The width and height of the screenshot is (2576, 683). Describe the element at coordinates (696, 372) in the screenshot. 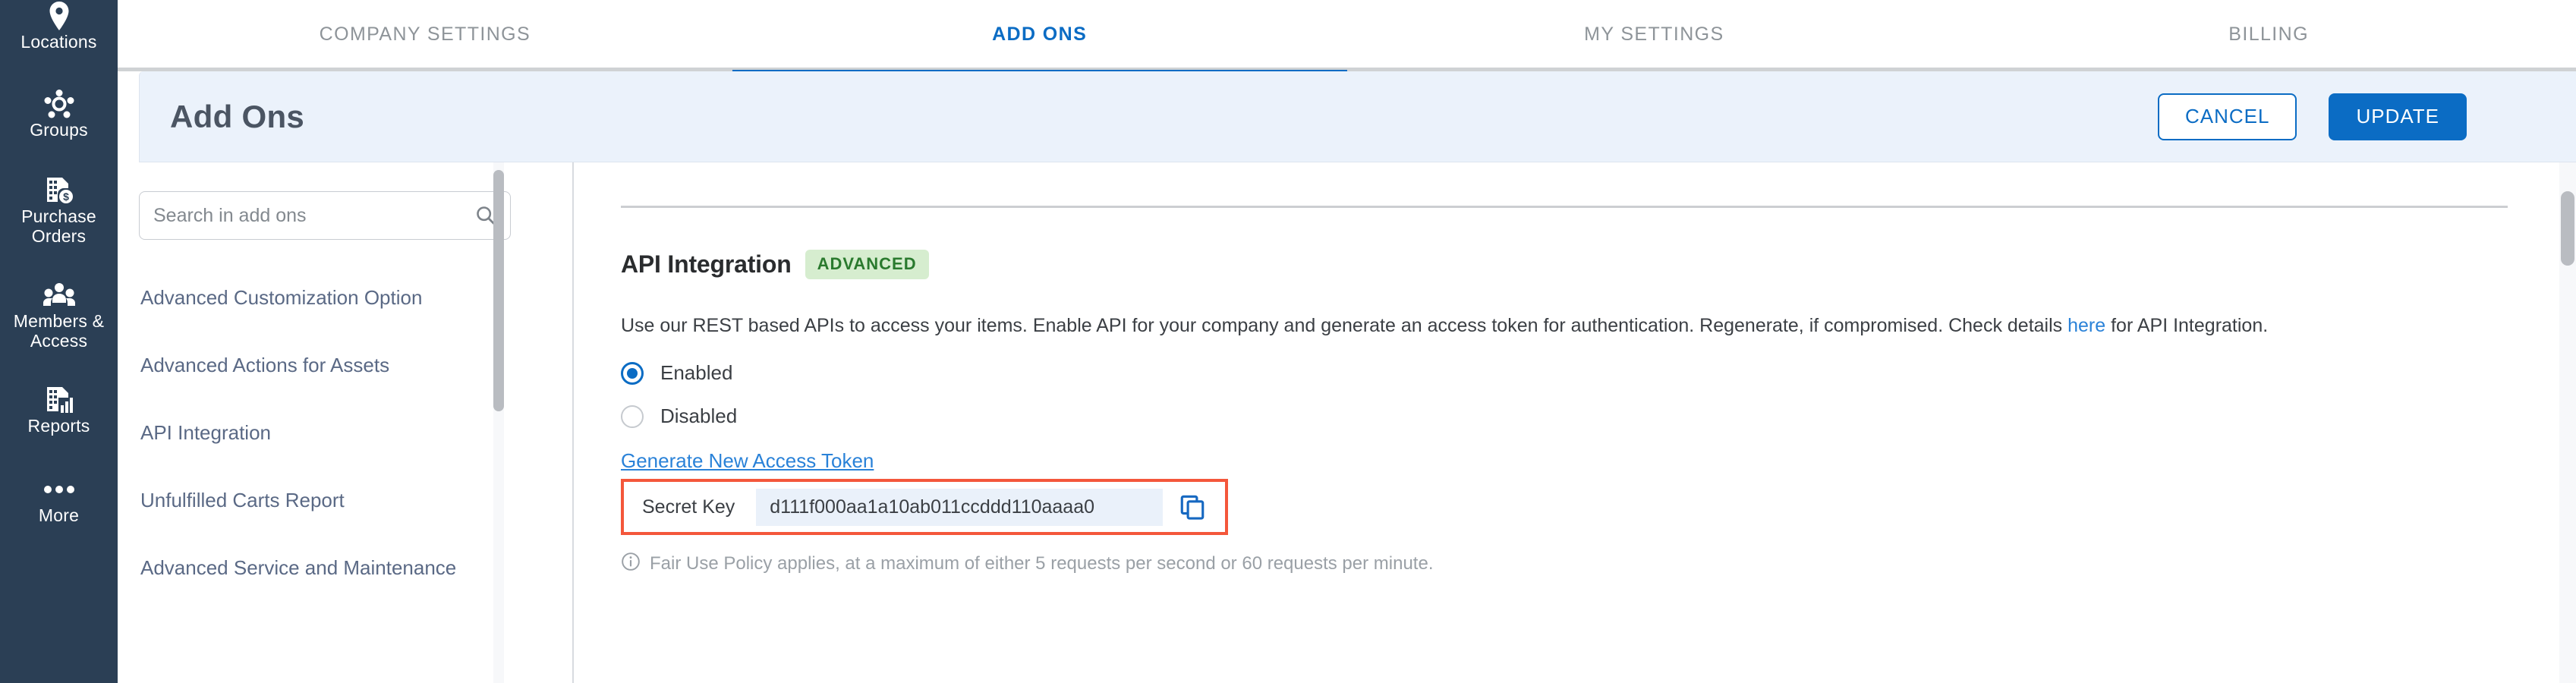

I see `radio-enabled-label: Enabled` at that location.